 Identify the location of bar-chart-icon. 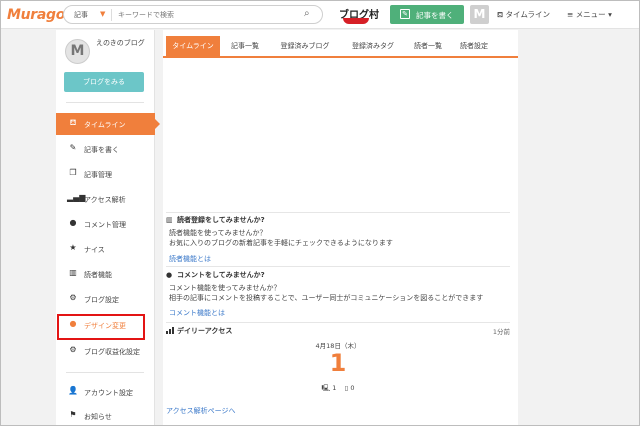
(170, 330).